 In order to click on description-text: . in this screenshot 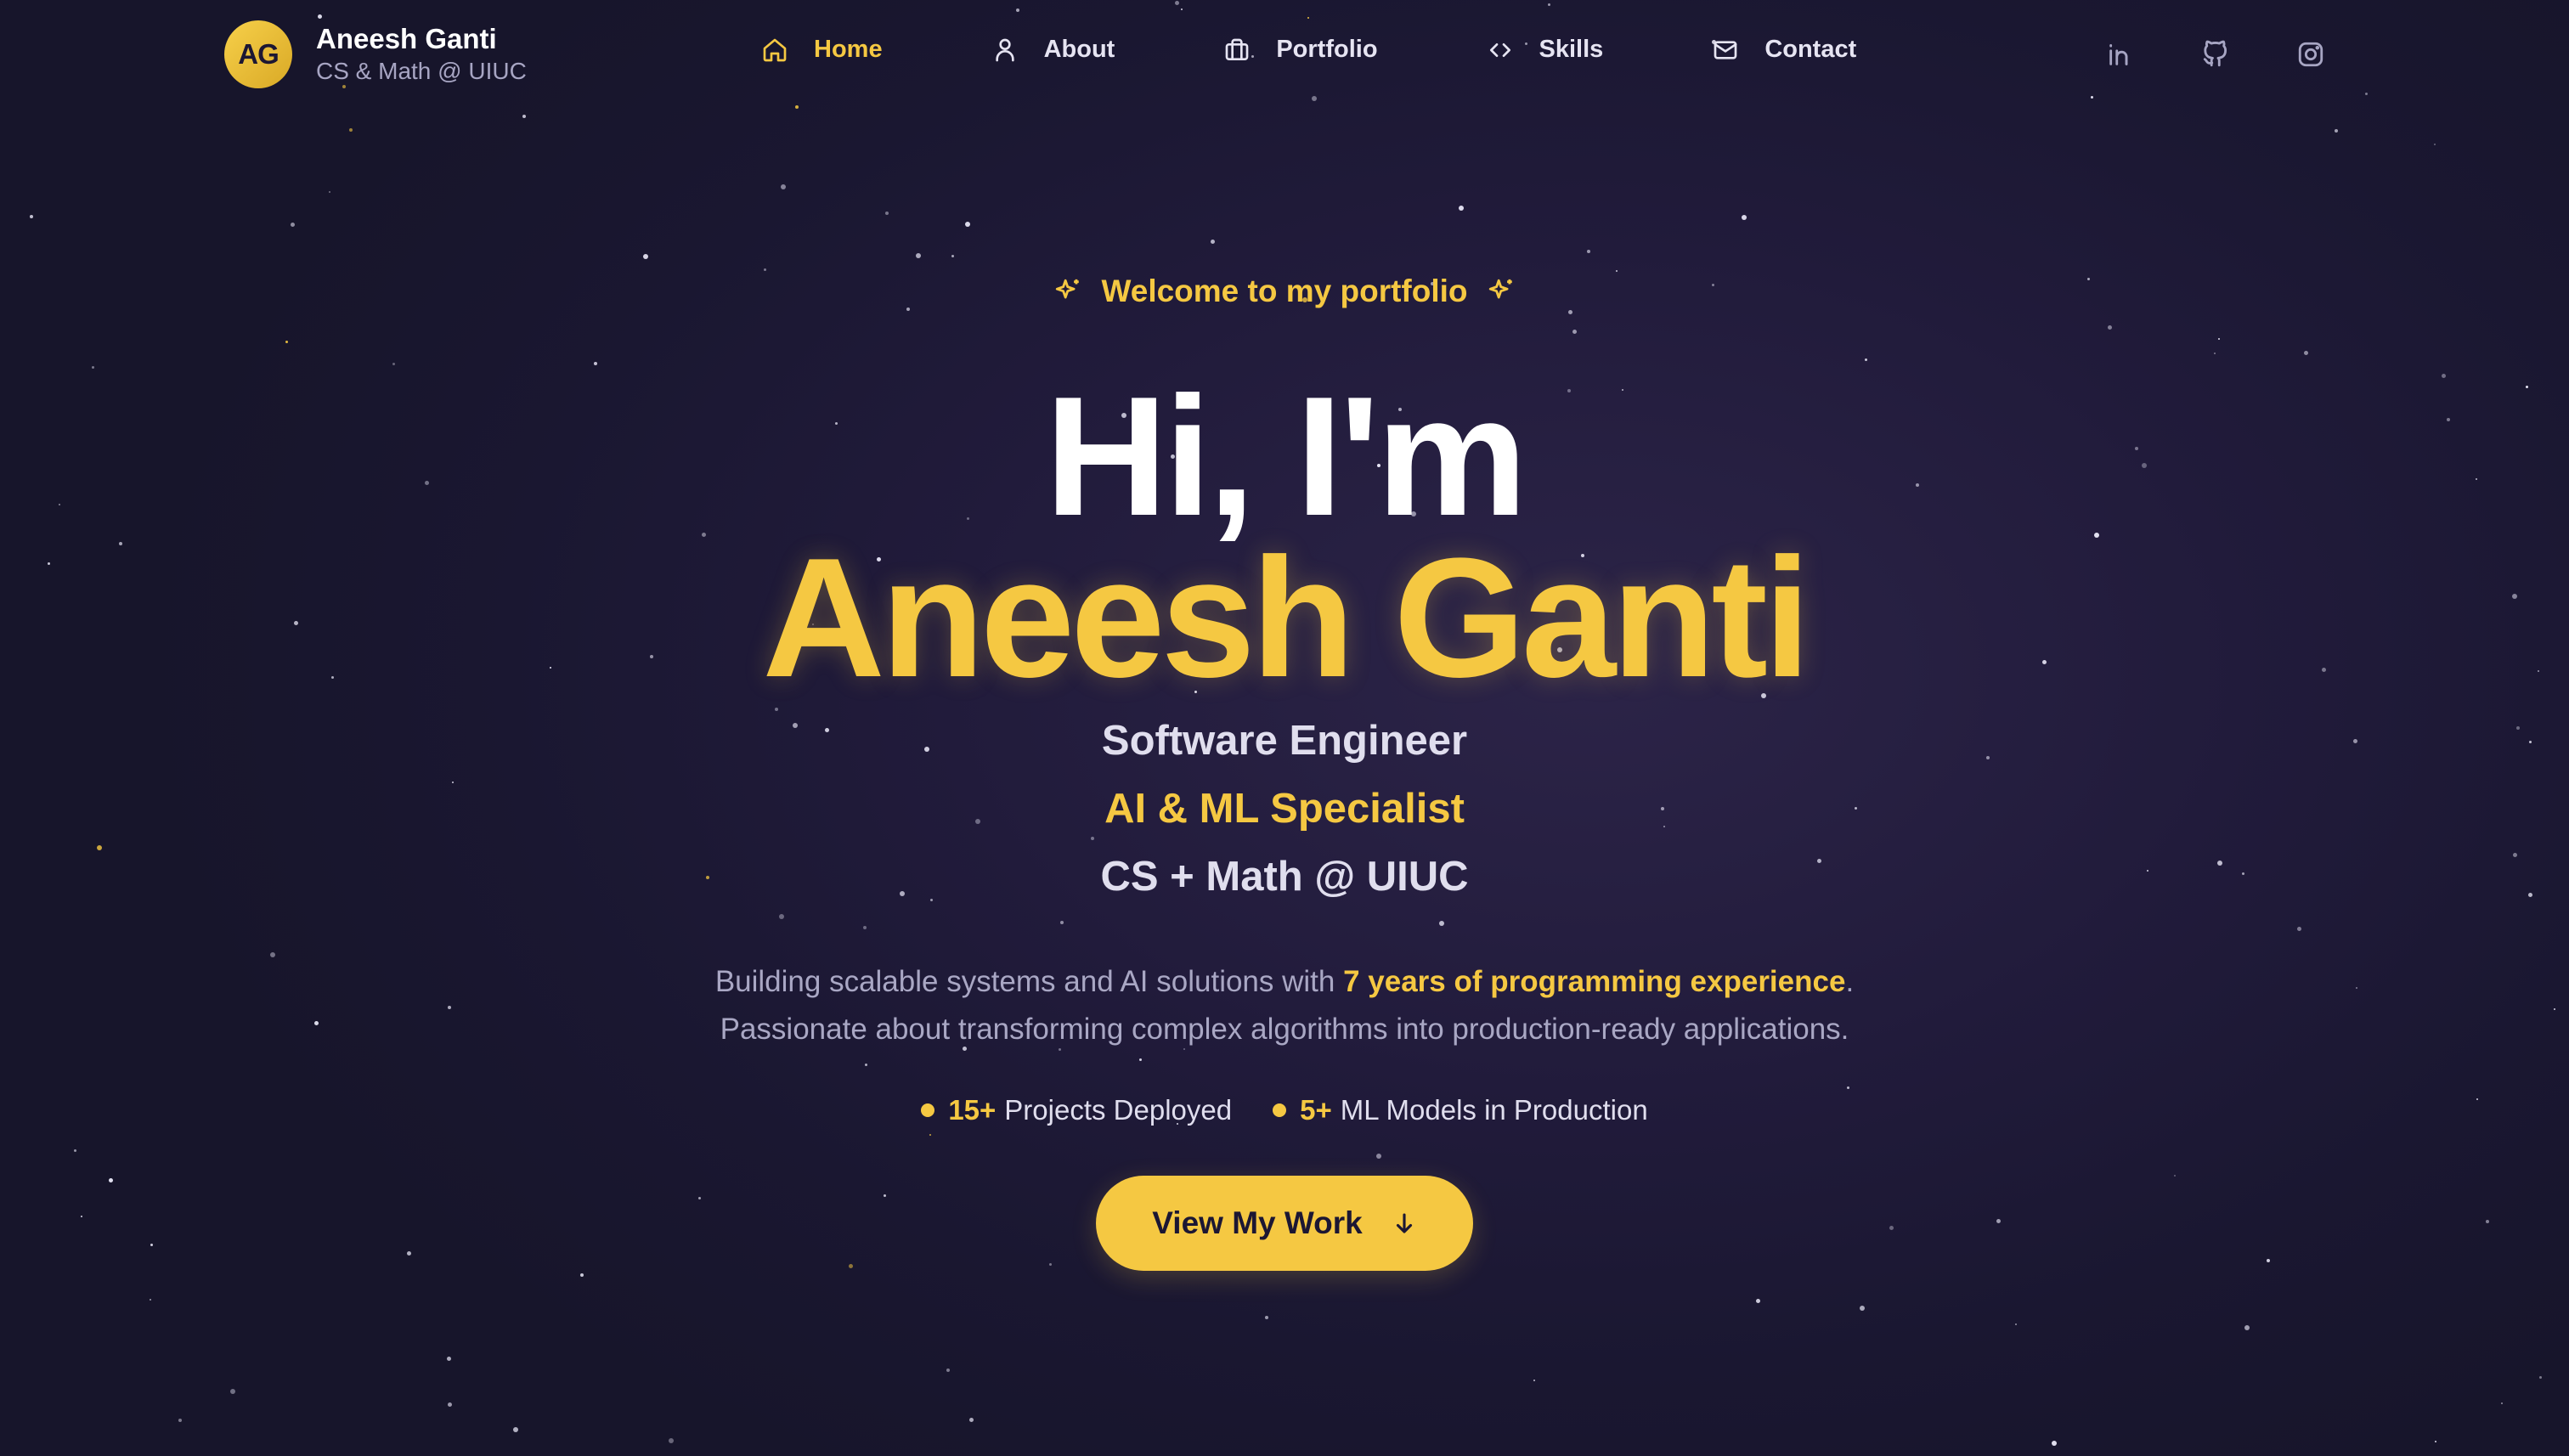, I will do `click(1850, 982)`.